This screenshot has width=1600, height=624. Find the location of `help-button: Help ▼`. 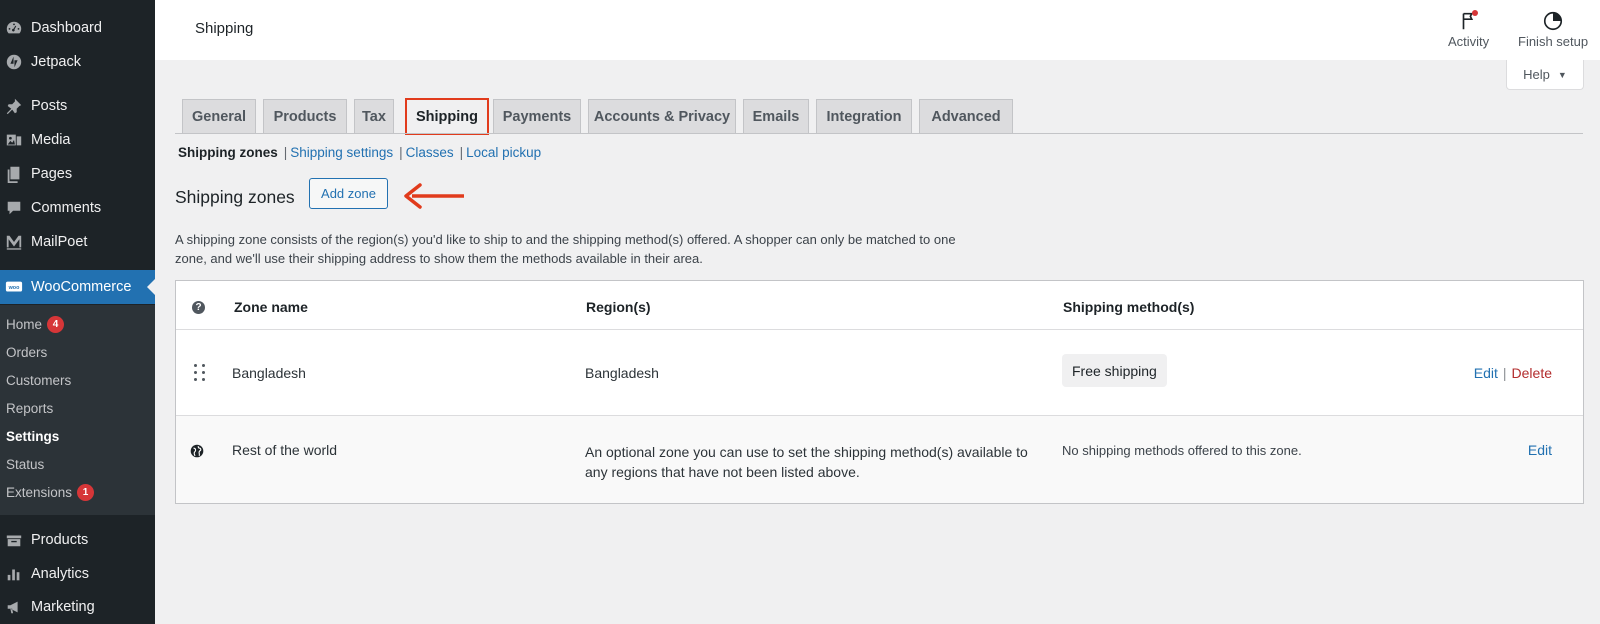

help-button: Help ▼ is located at coordinates (1545, 75).